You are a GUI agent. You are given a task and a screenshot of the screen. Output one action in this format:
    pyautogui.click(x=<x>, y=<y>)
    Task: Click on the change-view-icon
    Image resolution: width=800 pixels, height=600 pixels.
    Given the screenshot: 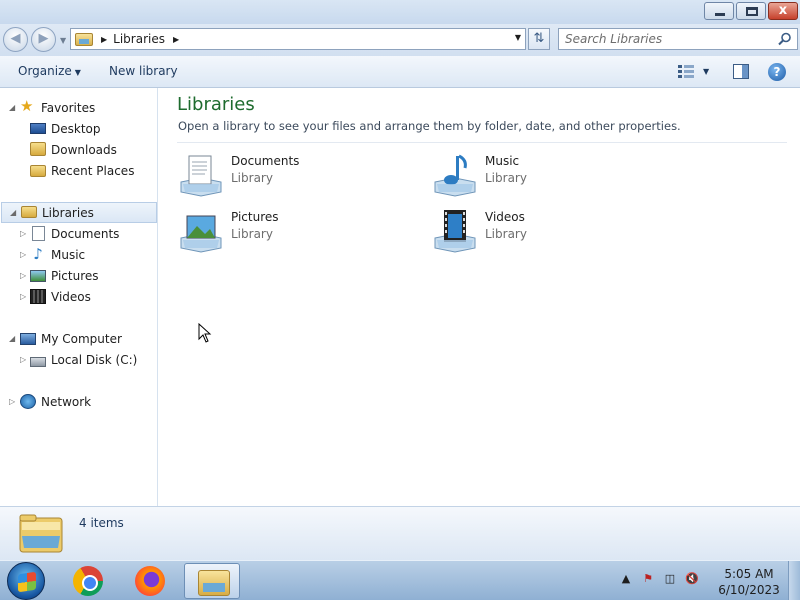 What is the action you would take?
    pyautogui.click(x=686, y=72)
    